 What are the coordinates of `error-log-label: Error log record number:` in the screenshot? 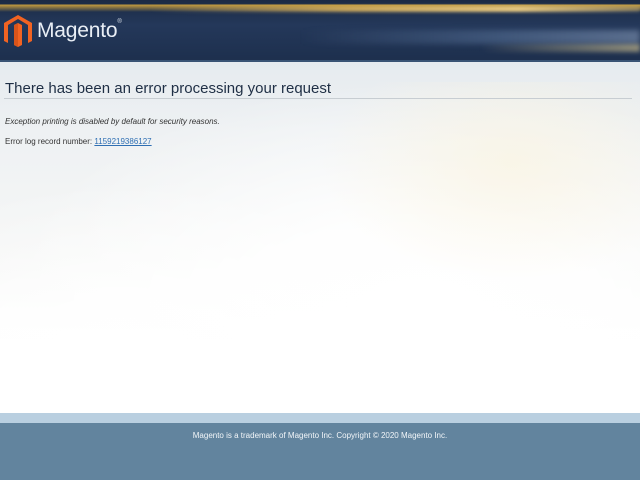 It's located at (50, 141).